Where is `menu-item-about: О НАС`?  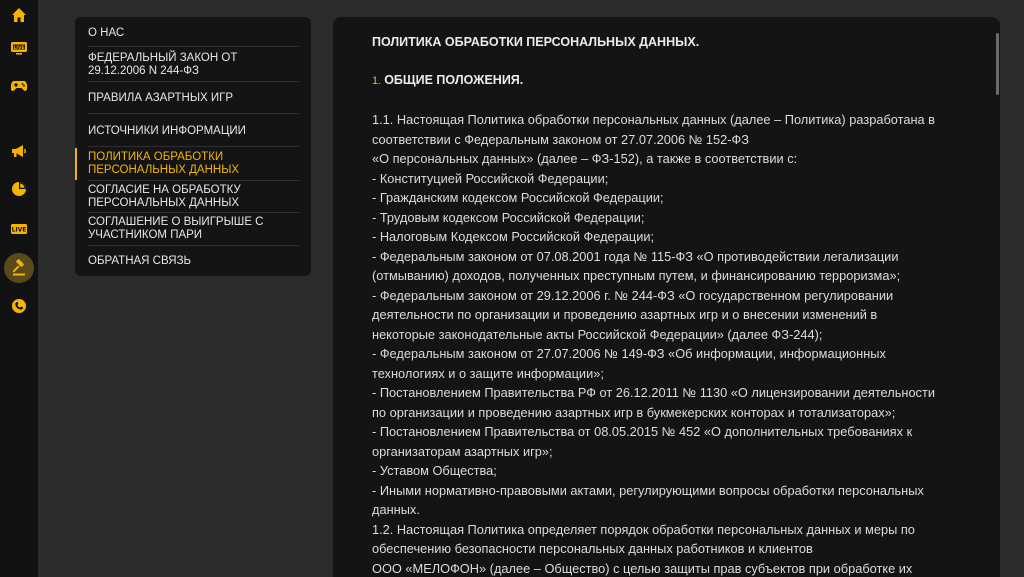 menu-item-about: О НАС is located at coordinates (193, 33).